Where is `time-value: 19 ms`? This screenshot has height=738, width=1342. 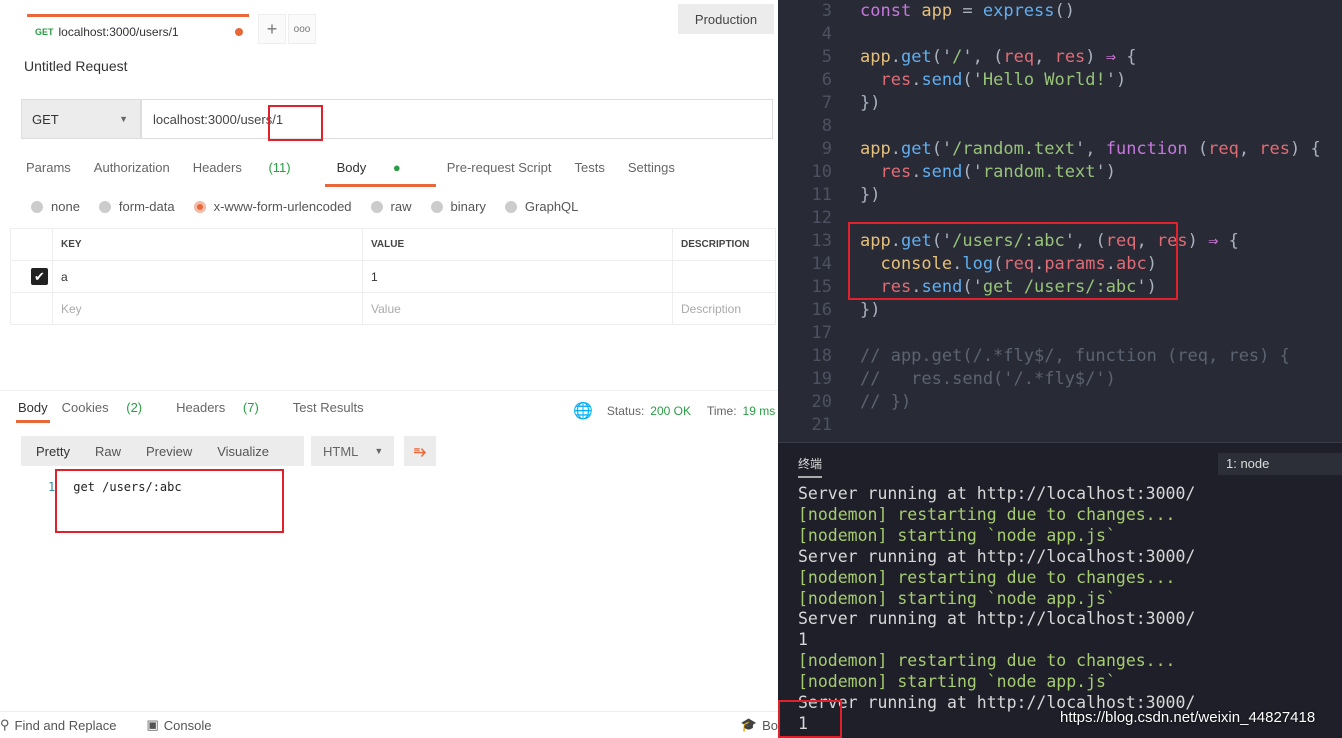 time-value: 19 ms is located at coordinates (759, 411).